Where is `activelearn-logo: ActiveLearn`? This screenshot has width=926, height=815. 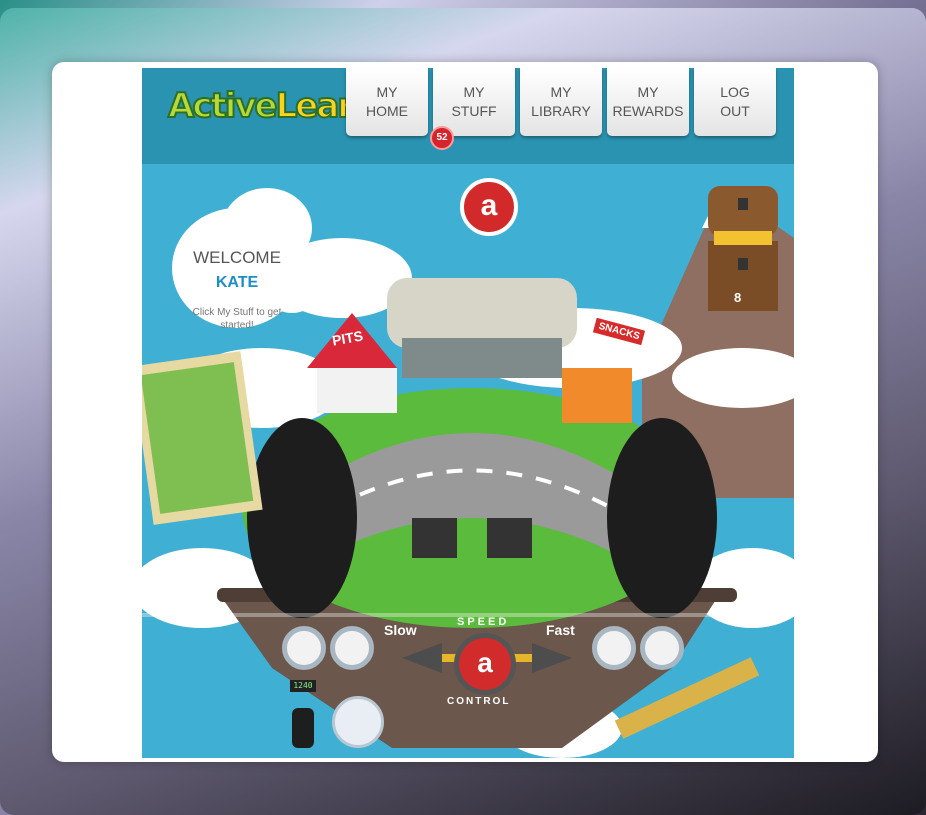
activelearn-logo: ActiveLearn is located at coordinates (272, 106).